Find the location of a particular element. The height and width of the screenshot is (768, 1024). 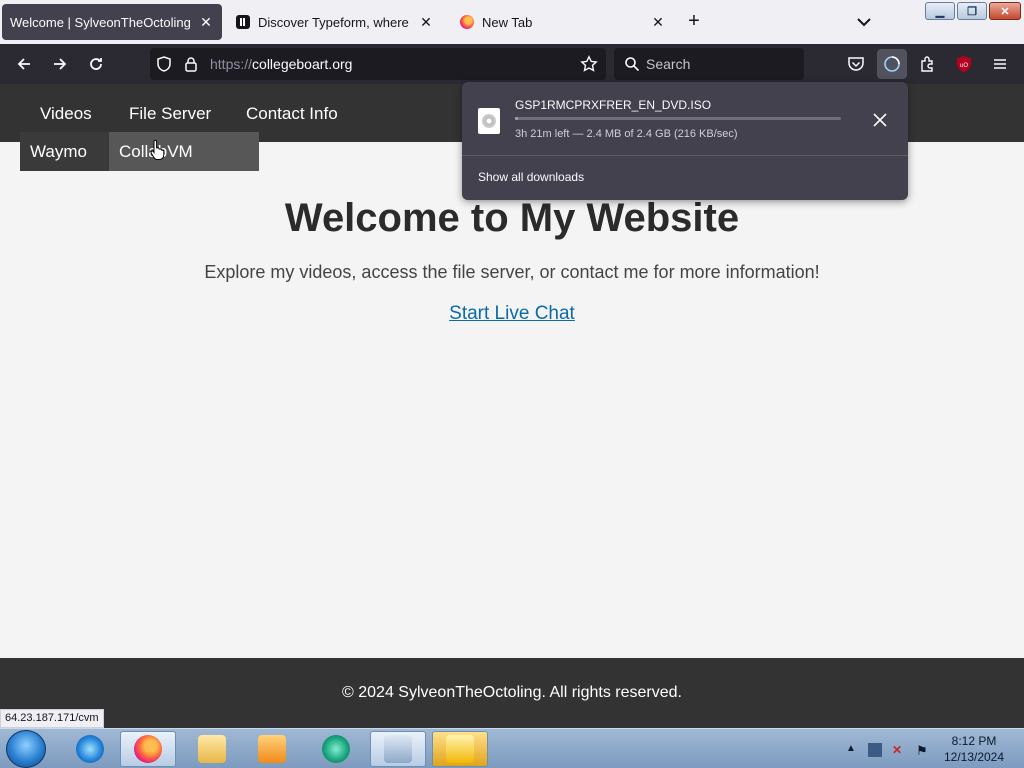

url-bar: https://collegeboart.org is located at coordinates (378, 64).